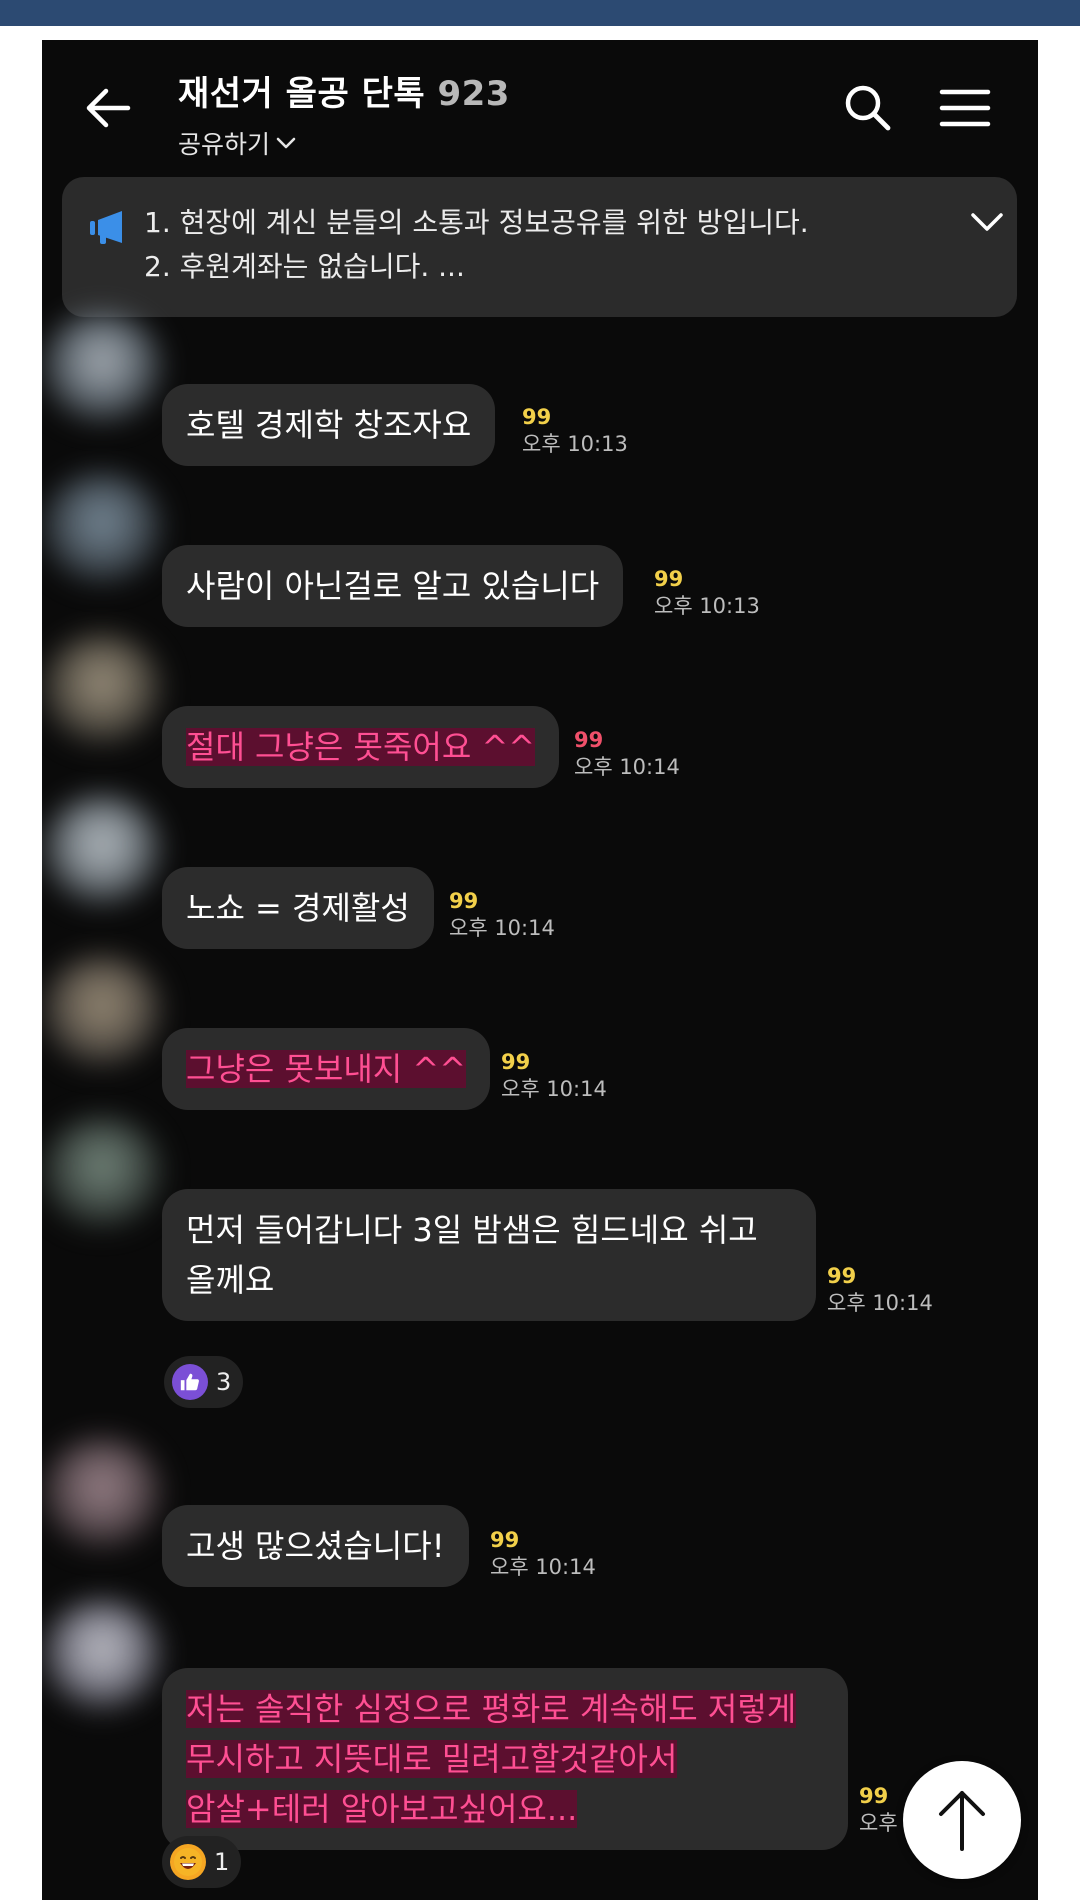 The height and width of the screenshot is (1900, 1080). I want to click on message-bubble: 절대 그냥은 못죽어요 ^^, so click(361, 747).